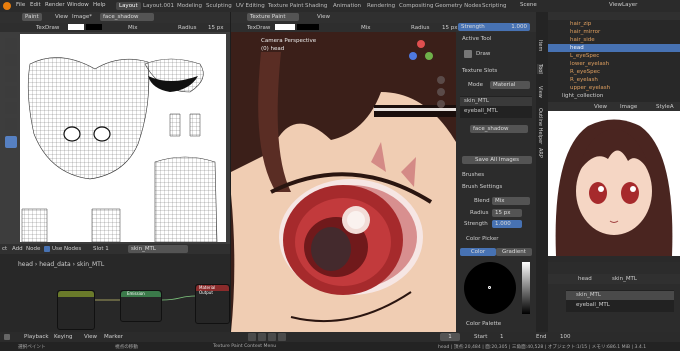  I want to click on outliner-item: hair_mirror, so click(614, 32).